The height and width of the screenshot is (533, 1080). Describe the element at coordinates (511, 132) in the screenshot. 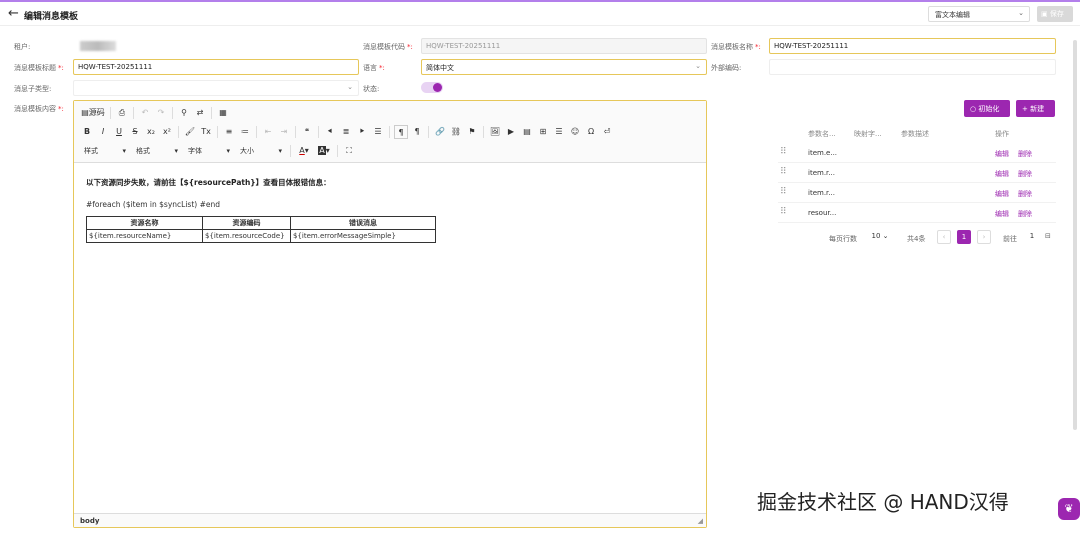

I see `video-icon: ▶` at that location.